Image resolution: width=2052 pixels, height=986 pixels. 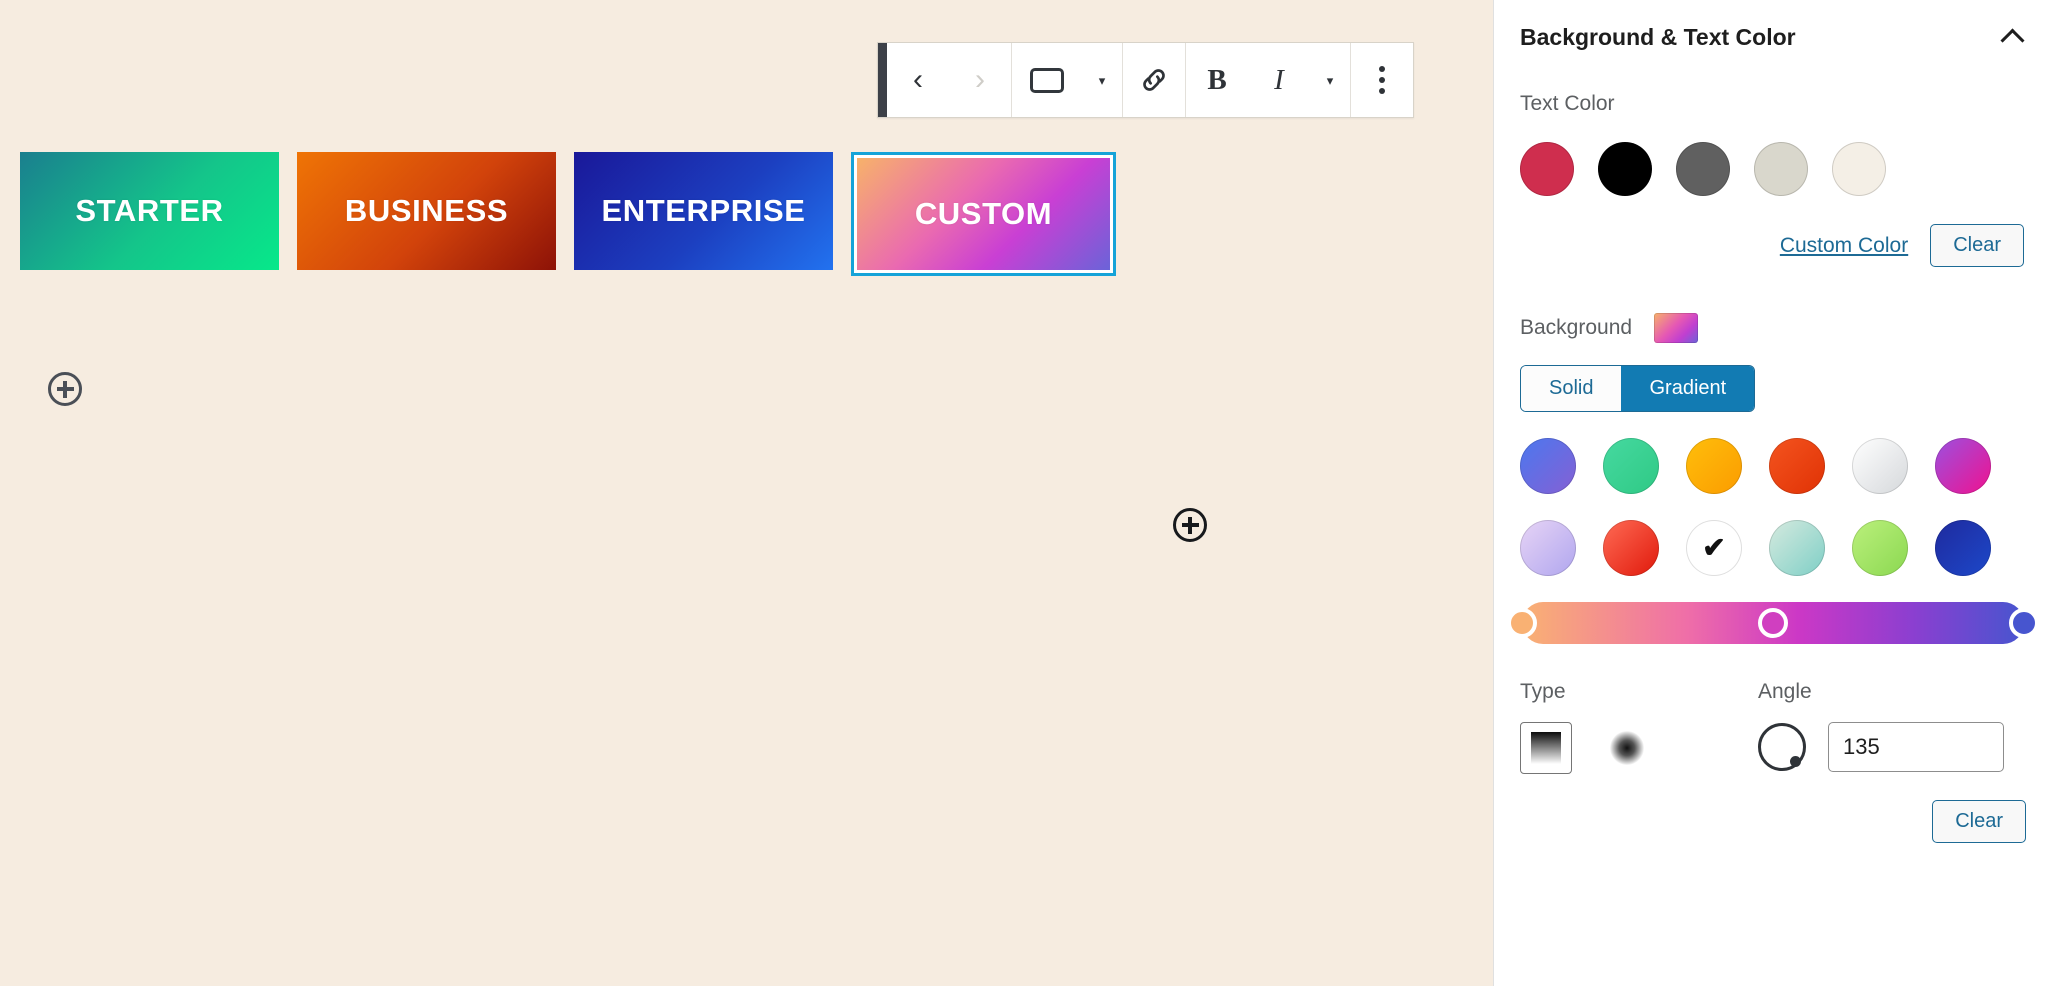 I want to click on background-type-tabs: Solid Gradient, so click(x=1638, y=388).